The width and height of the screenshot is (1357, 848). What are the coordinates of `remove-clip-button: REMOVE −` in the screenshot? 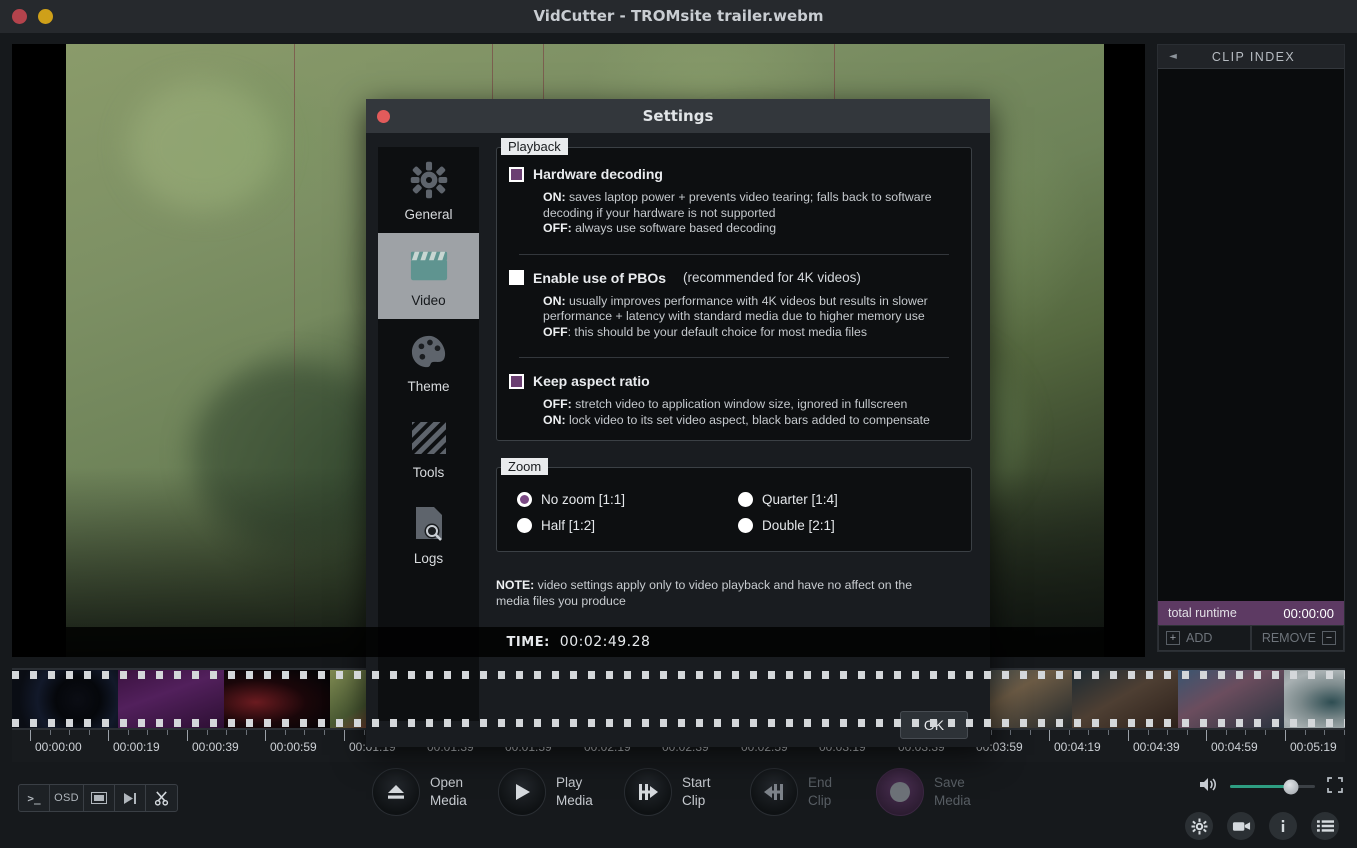 It's located at (1297, 638).